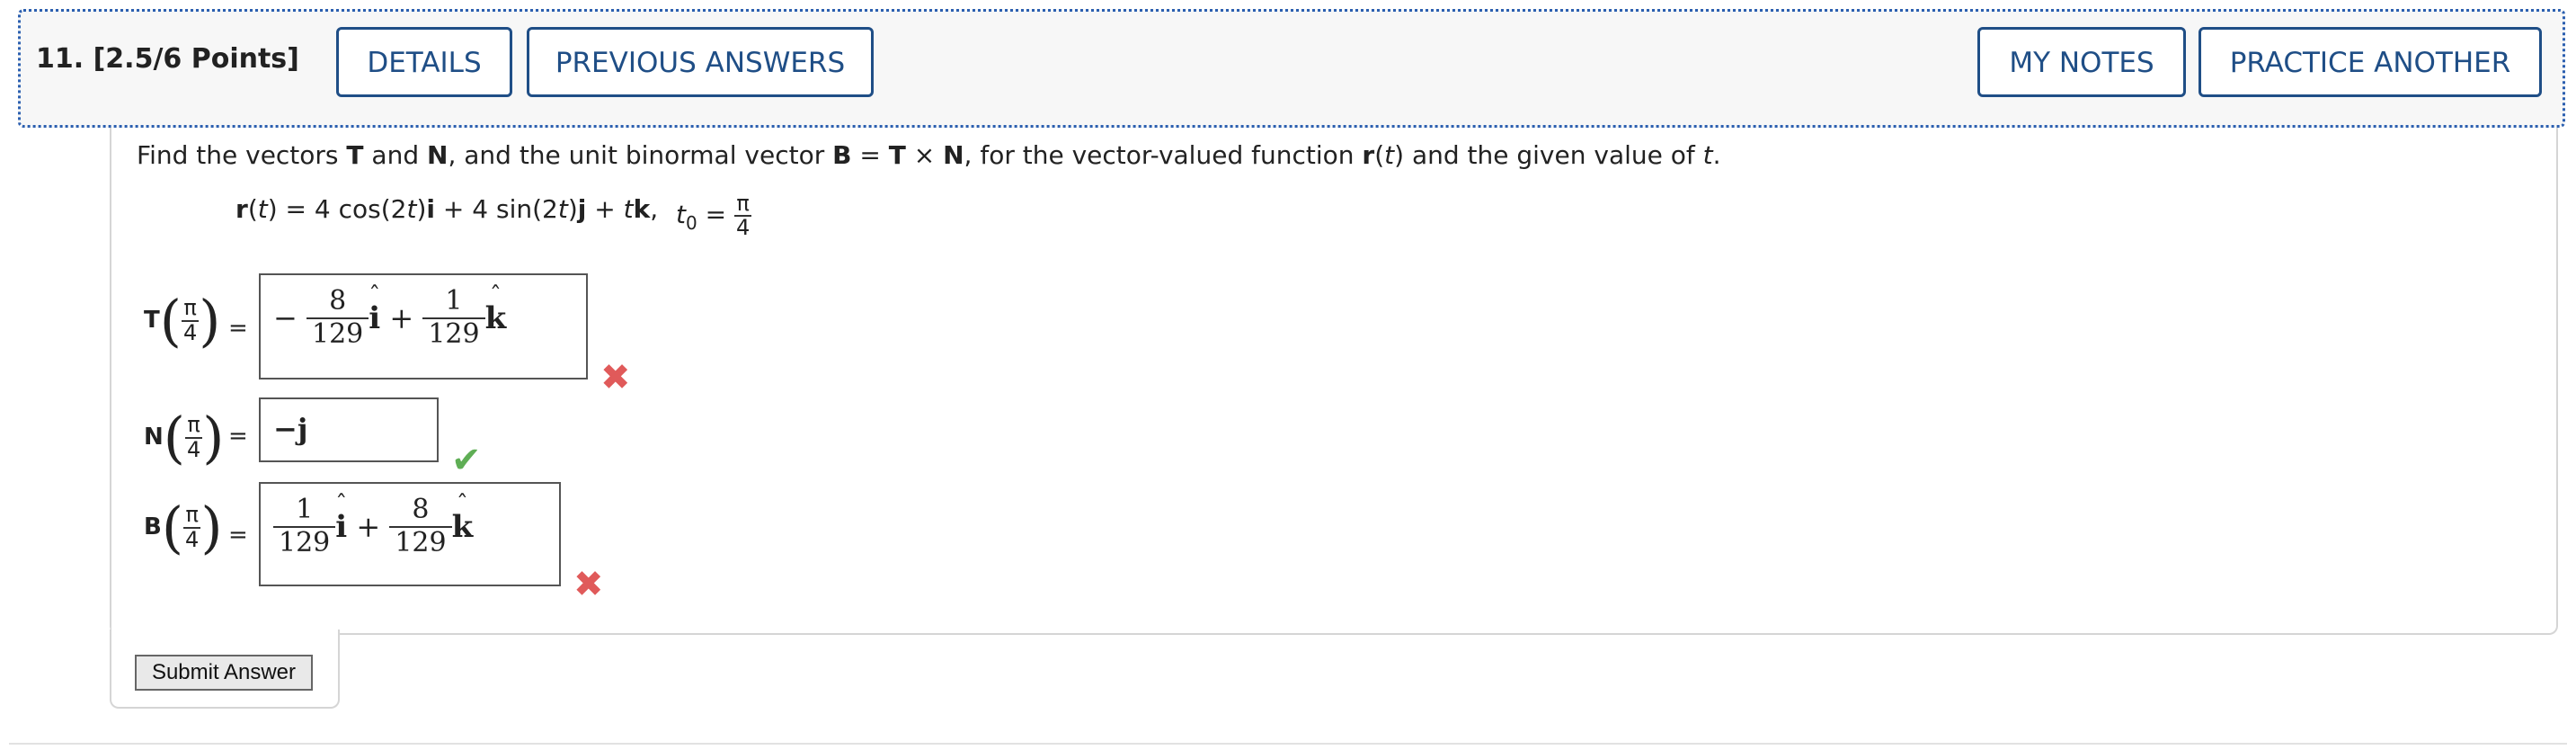 This screenshot has width=2576, height=750. Describe the element at coordinates (224, 673) in the screenshot. I see `submit-answer-button: Submit Answer` at that location.